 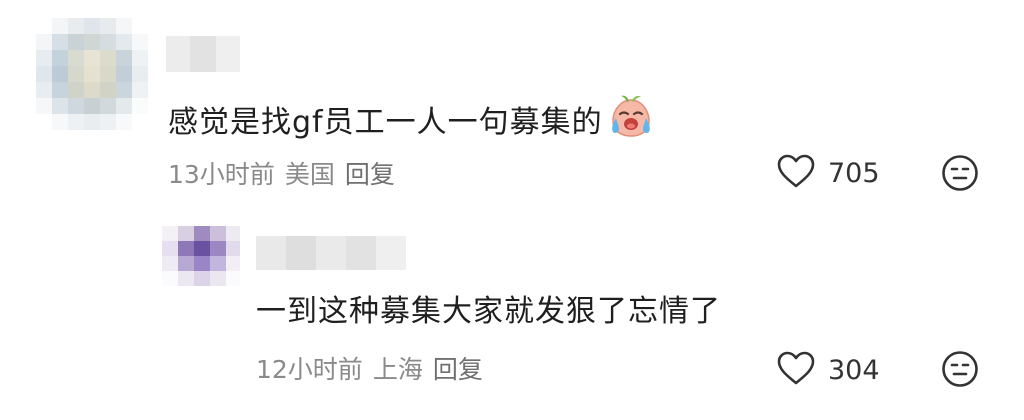 I want to click on comment-text: 一到这种募集大家就发狠了忘情了, so click(x=488, y=308).